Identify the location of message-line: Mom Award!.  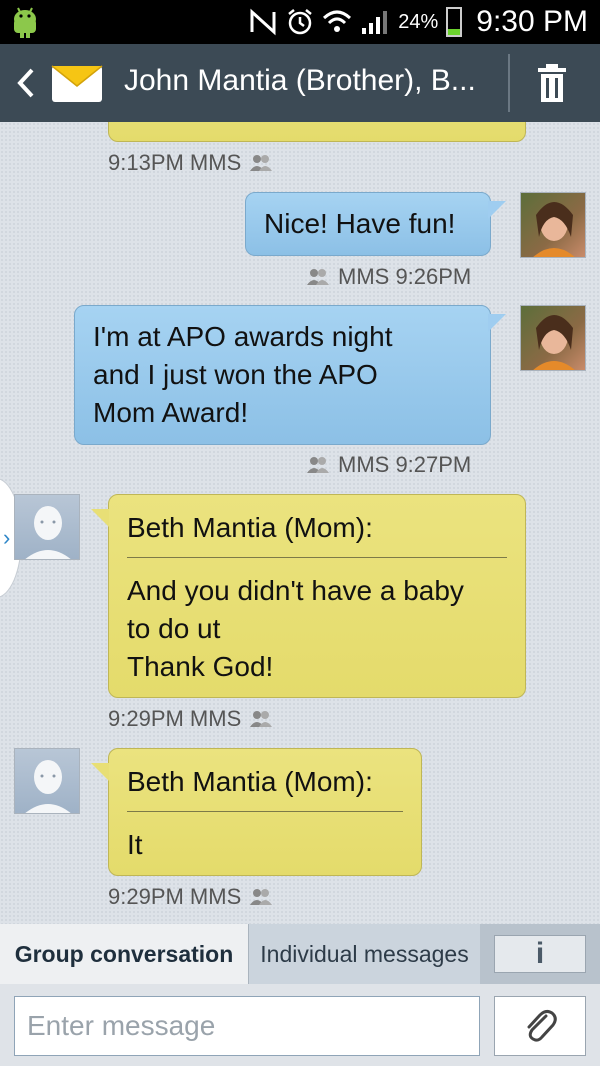
(171, 412).